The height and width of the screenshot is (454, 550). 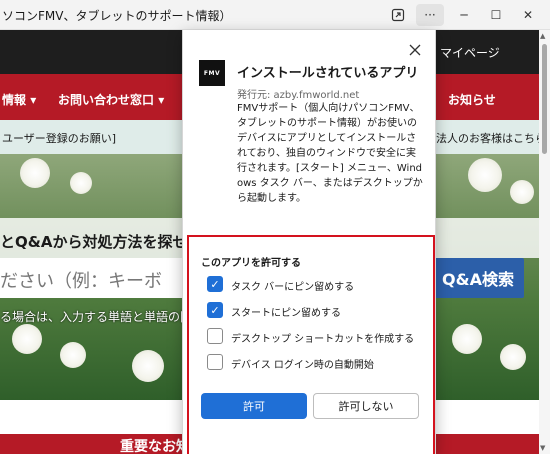 What do you see at coordinates (215, 336) in the screenshot?
I see `desktop-shortcut-checkbox` at bounding box center [215, 336].